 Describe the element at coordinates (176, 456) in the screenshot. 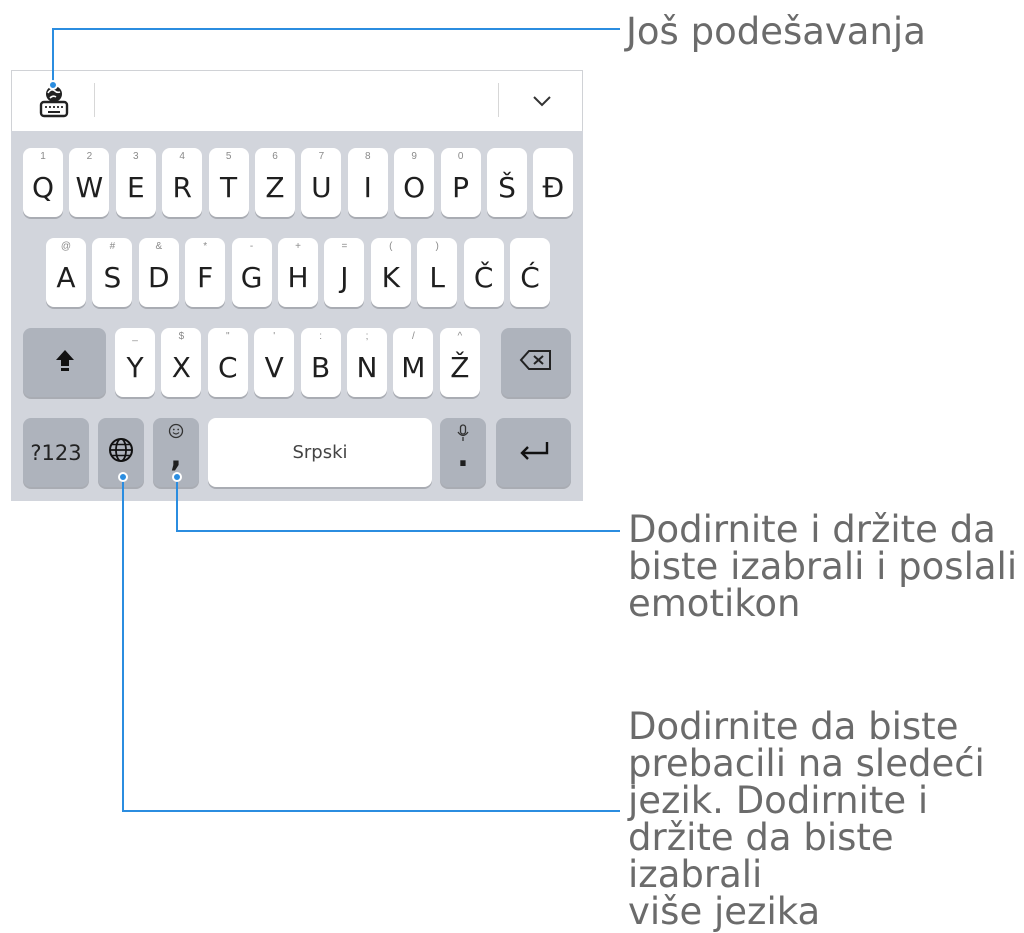

I see `comma-label: ,` at that location.